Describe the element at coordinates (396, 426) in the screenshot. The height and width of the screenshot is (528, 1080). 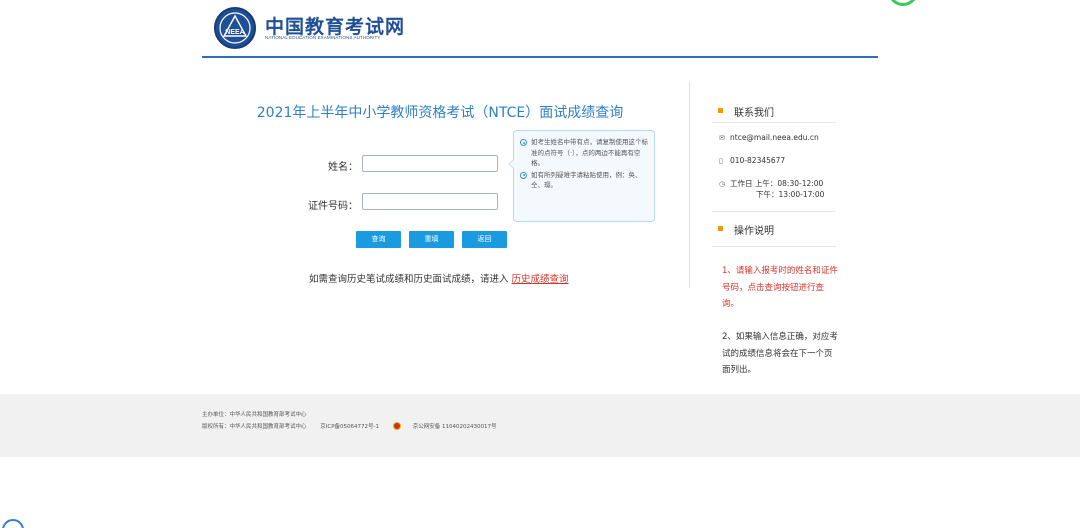
I see `police-badge-icon` at that location.